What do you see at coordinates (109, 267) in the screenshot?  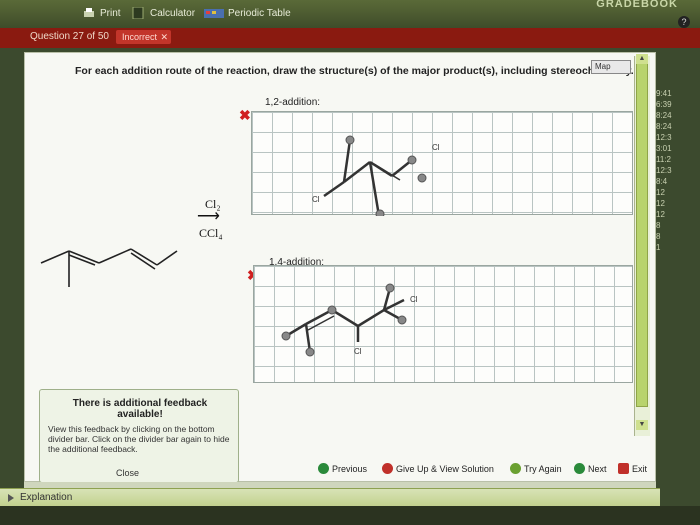 I see `reactant-structure` at bounding box center [109, 267].